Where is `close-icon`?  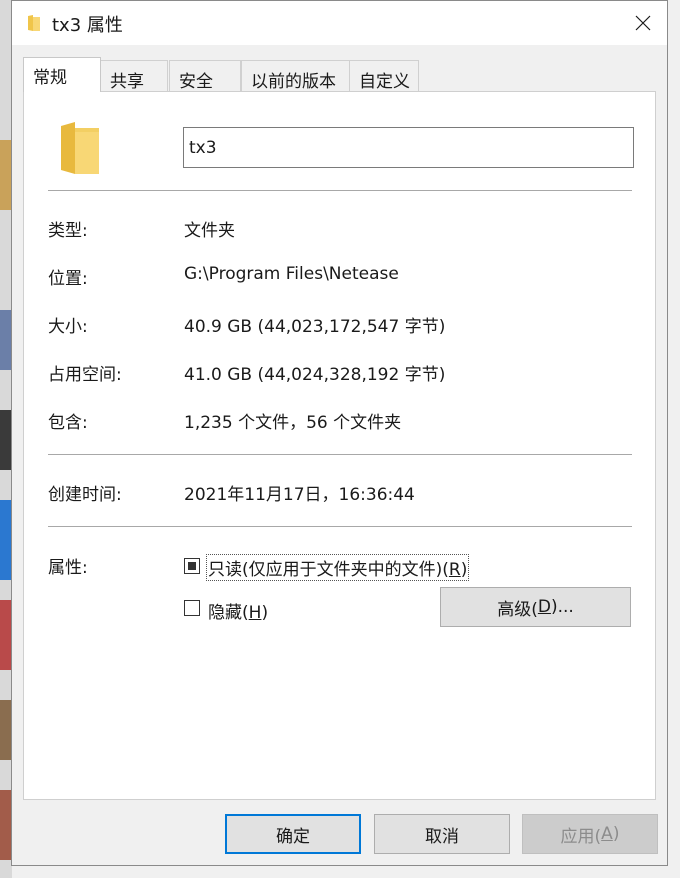
close-icon is located at coordinates (643, 23).